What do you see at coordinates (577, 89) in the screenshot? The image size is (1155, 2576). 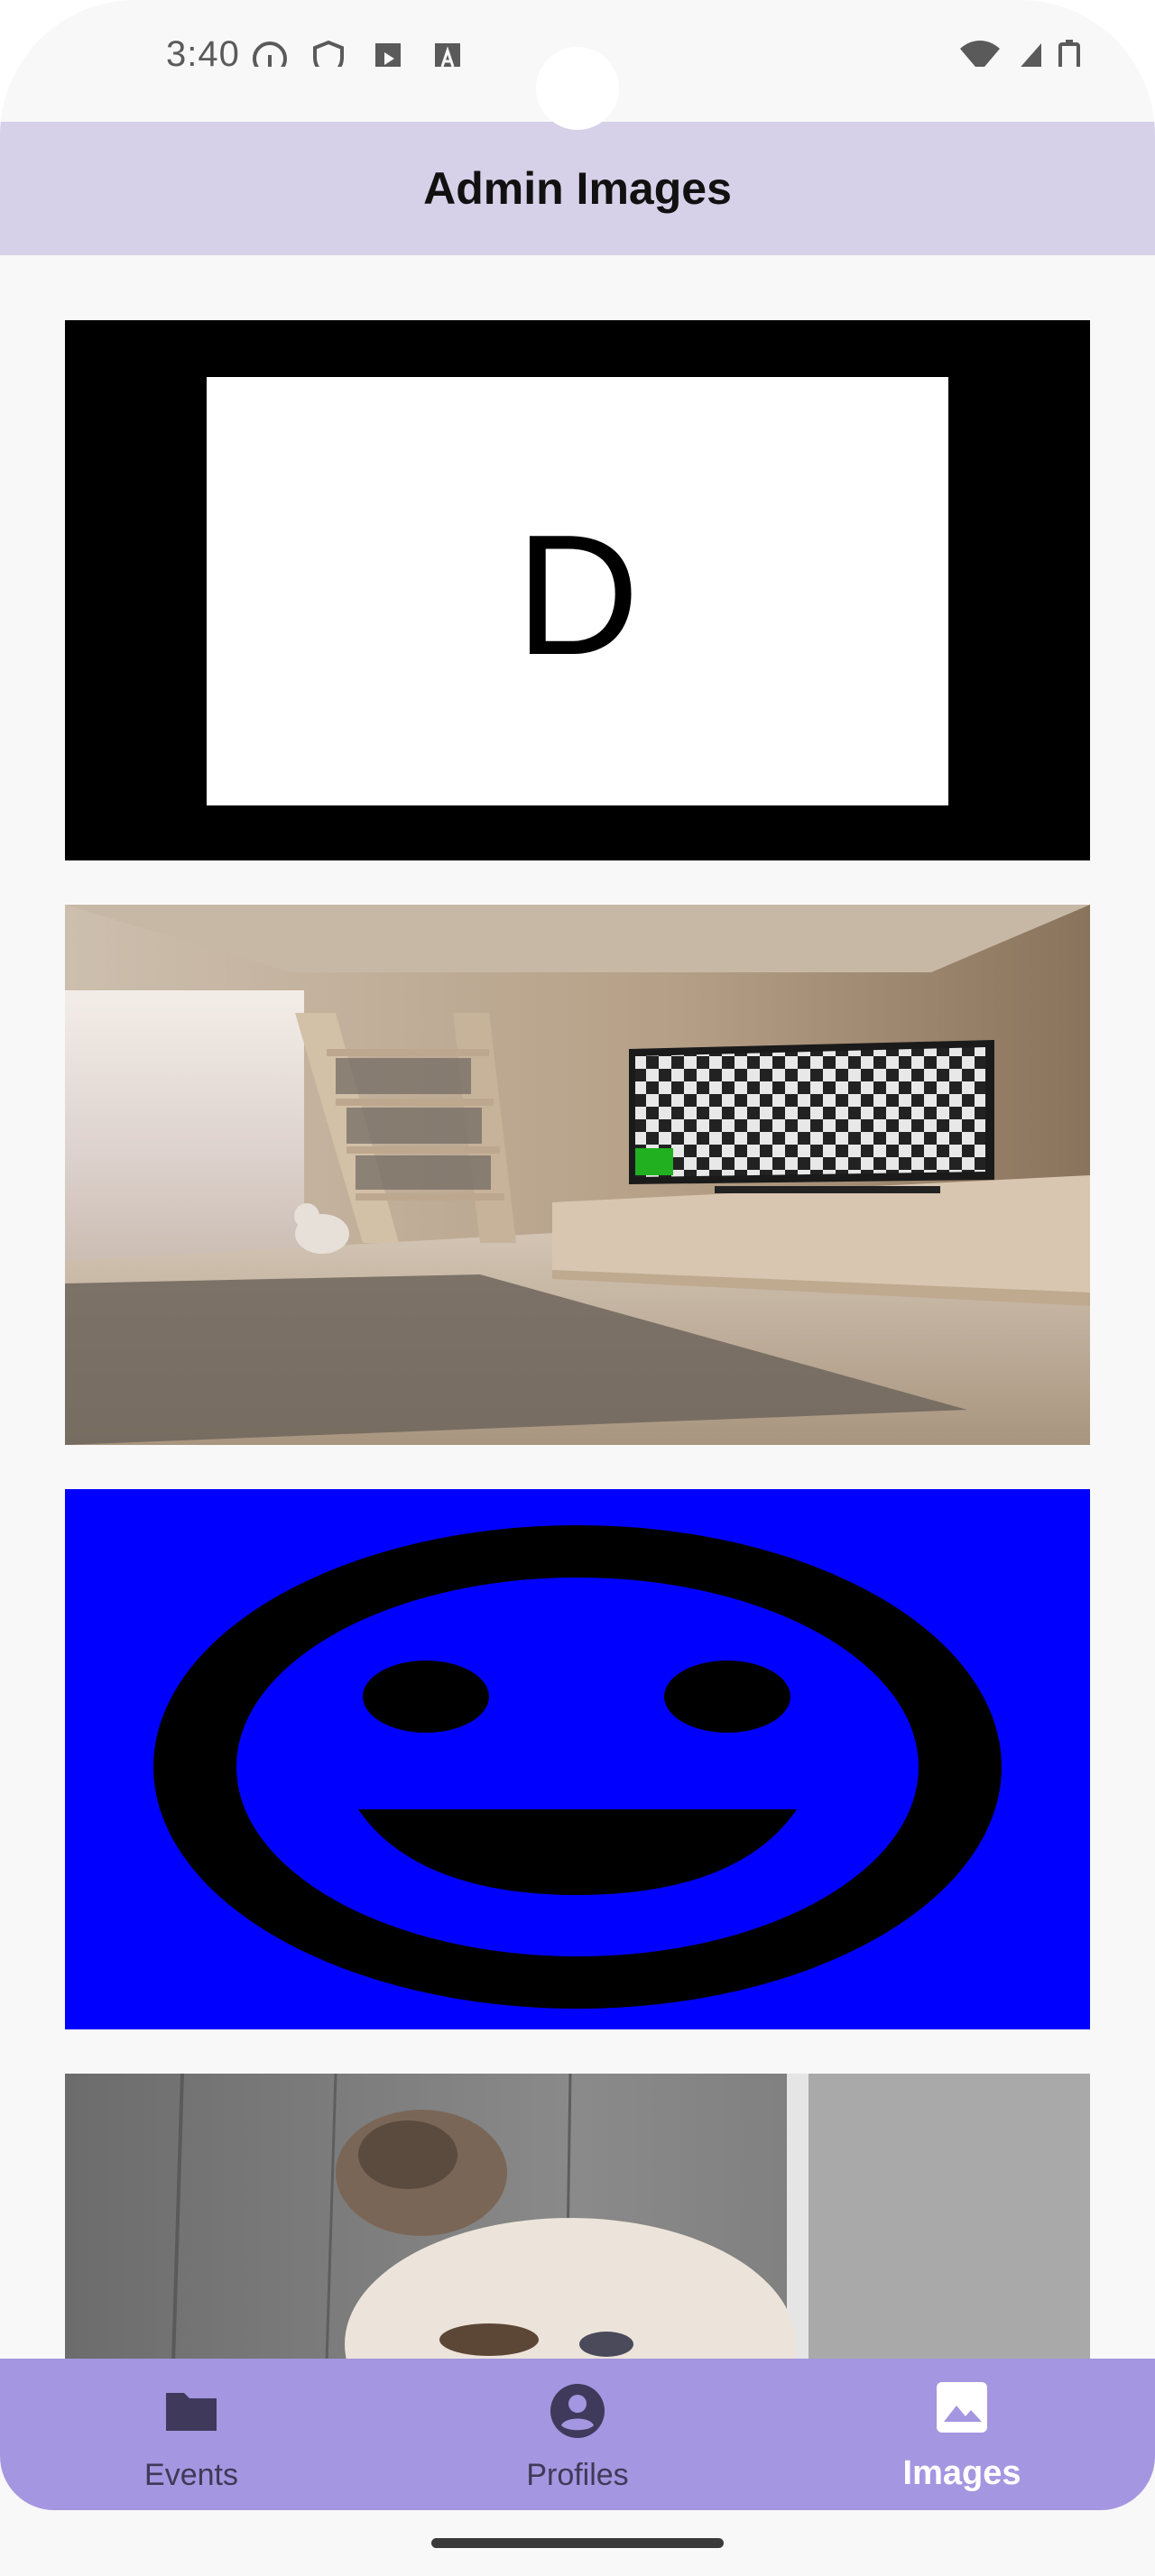 I see `camera-cutout` at bounding box center [577, 89].